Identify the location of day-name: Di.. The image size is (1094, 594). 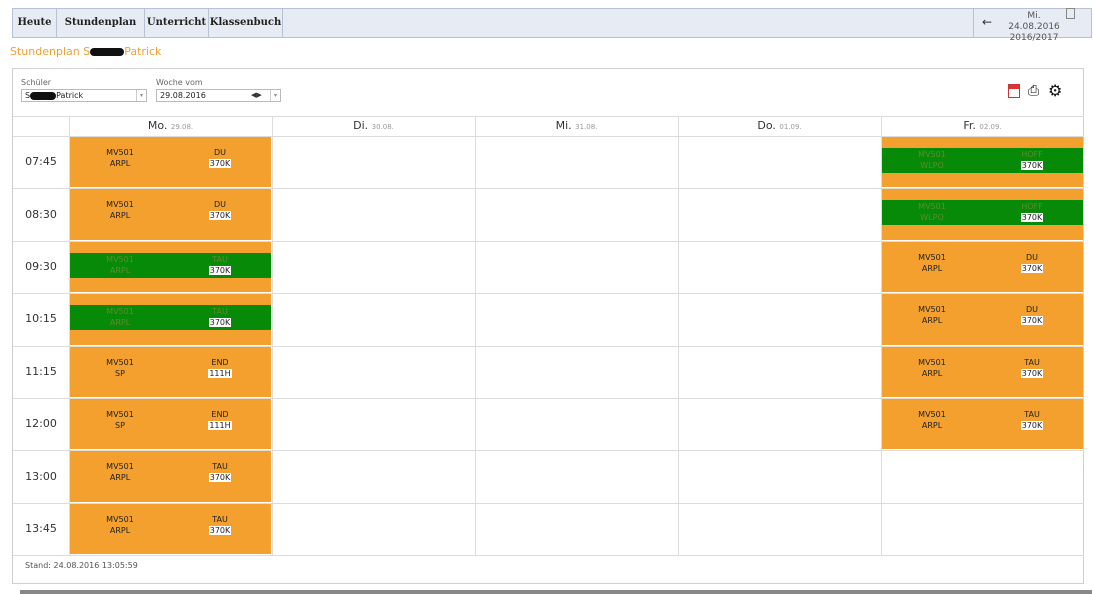
(361, 125).